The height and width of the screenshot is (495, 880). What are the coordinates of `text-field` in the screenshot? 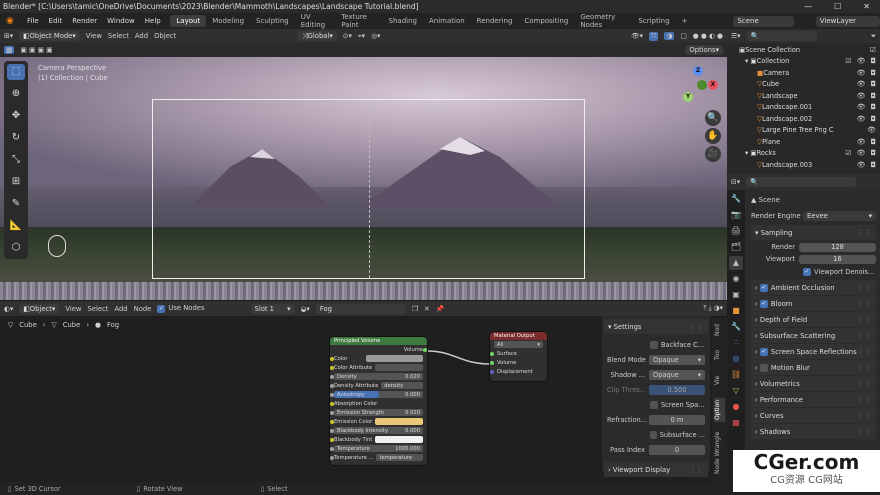 It's located at (399, 367).